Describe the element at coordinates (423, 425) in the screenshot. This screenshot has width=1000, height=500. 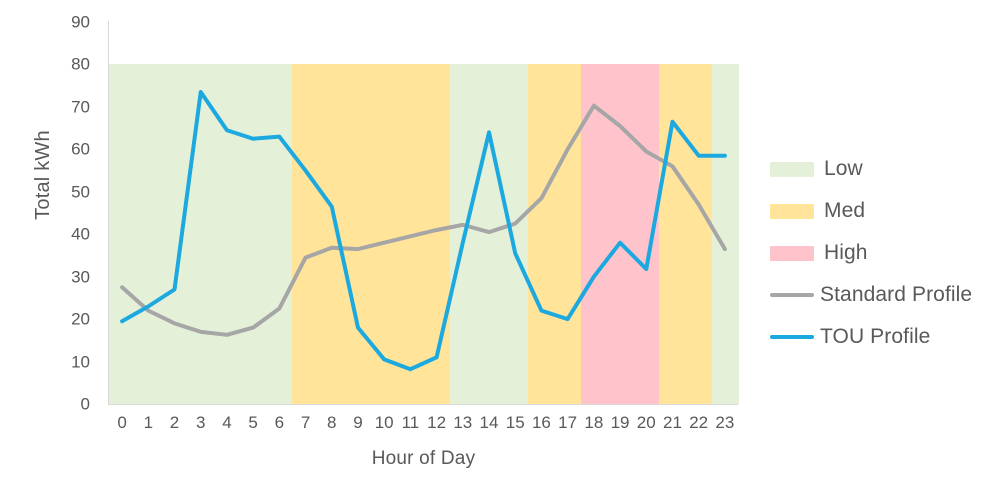
I see `x-axis-tick-labels: 0 1 2 3 4 5 6 7 8 9 10 11 12 13 14 15 16 17 18 19 20 21 22 23` at that location.